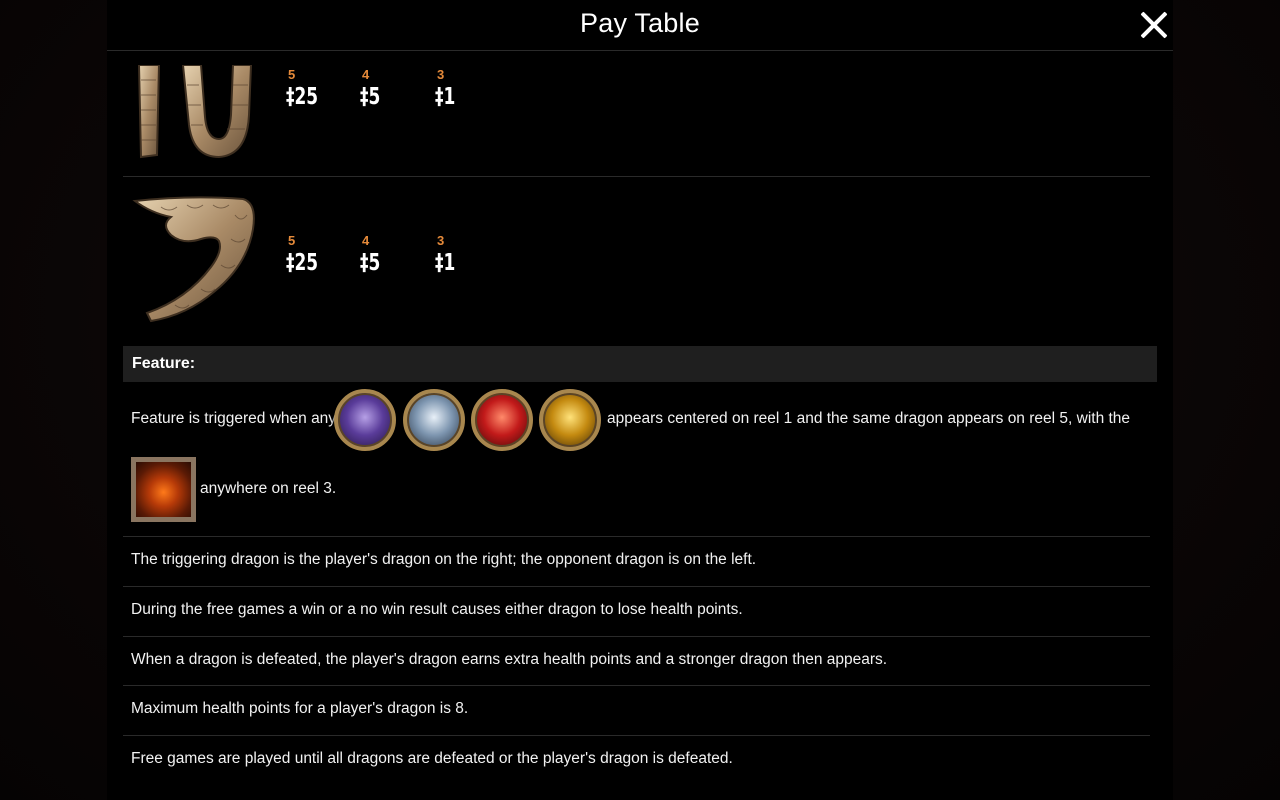  I want to click on paytable-header: Pay Table, so click(640, 25).